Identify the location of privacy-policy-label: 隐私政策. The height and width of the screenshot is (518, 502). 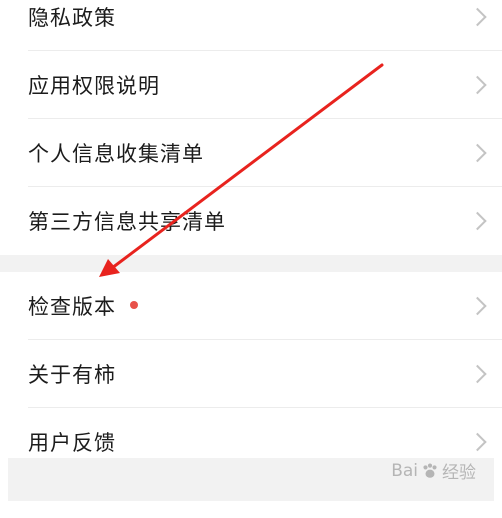
(72, 18).